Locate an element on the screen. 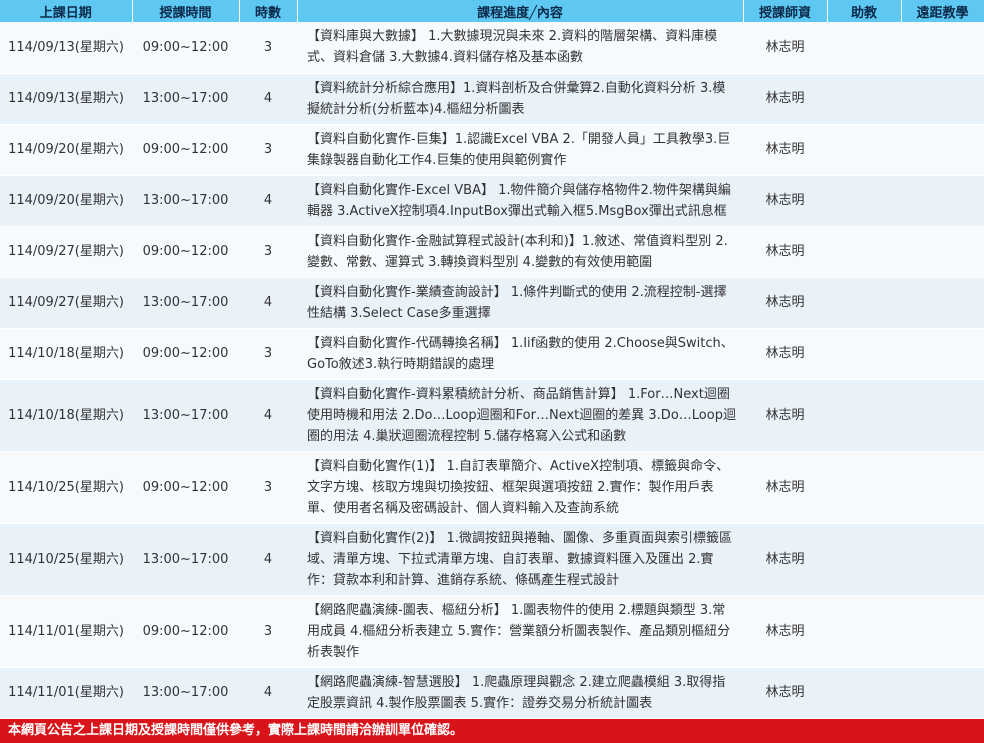 This screenshot has width=984, height=743. header-time: 授課時間 is located at coordinates (186, 11).